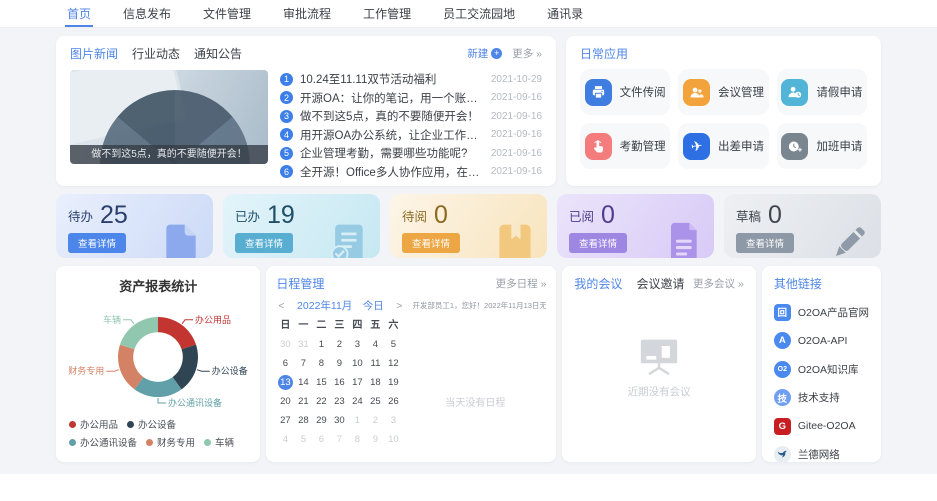  I want to click on legend-item-4: 车辆, so click(219, 442).